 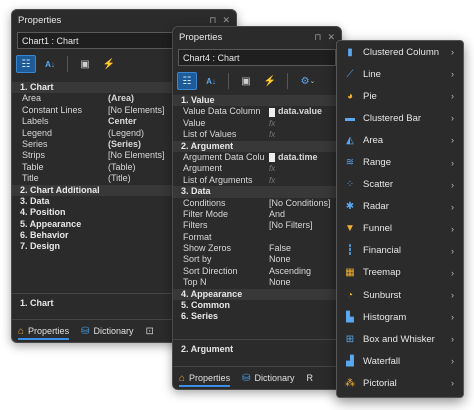 What do you see at coordinates (400, 140) in the screenshot?
I see `menu-item-area: ◭ Area ›` at bounding box center [400, 140].